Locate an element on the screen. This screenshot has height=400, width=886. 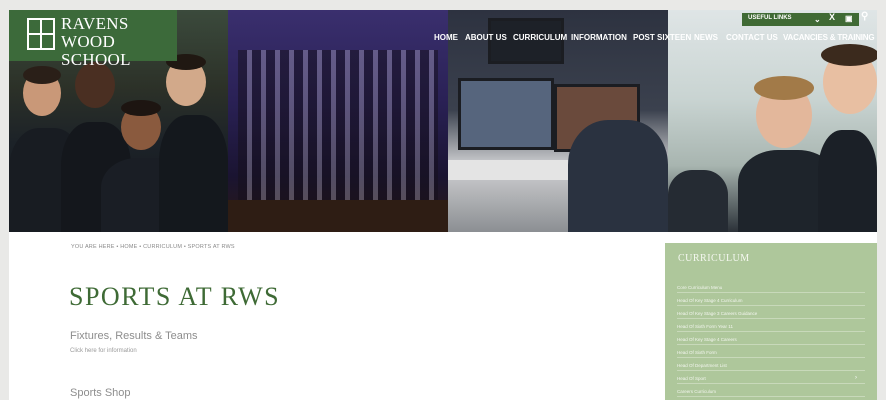
nav-information: INFORMATION is located at coordinates (599, 37).